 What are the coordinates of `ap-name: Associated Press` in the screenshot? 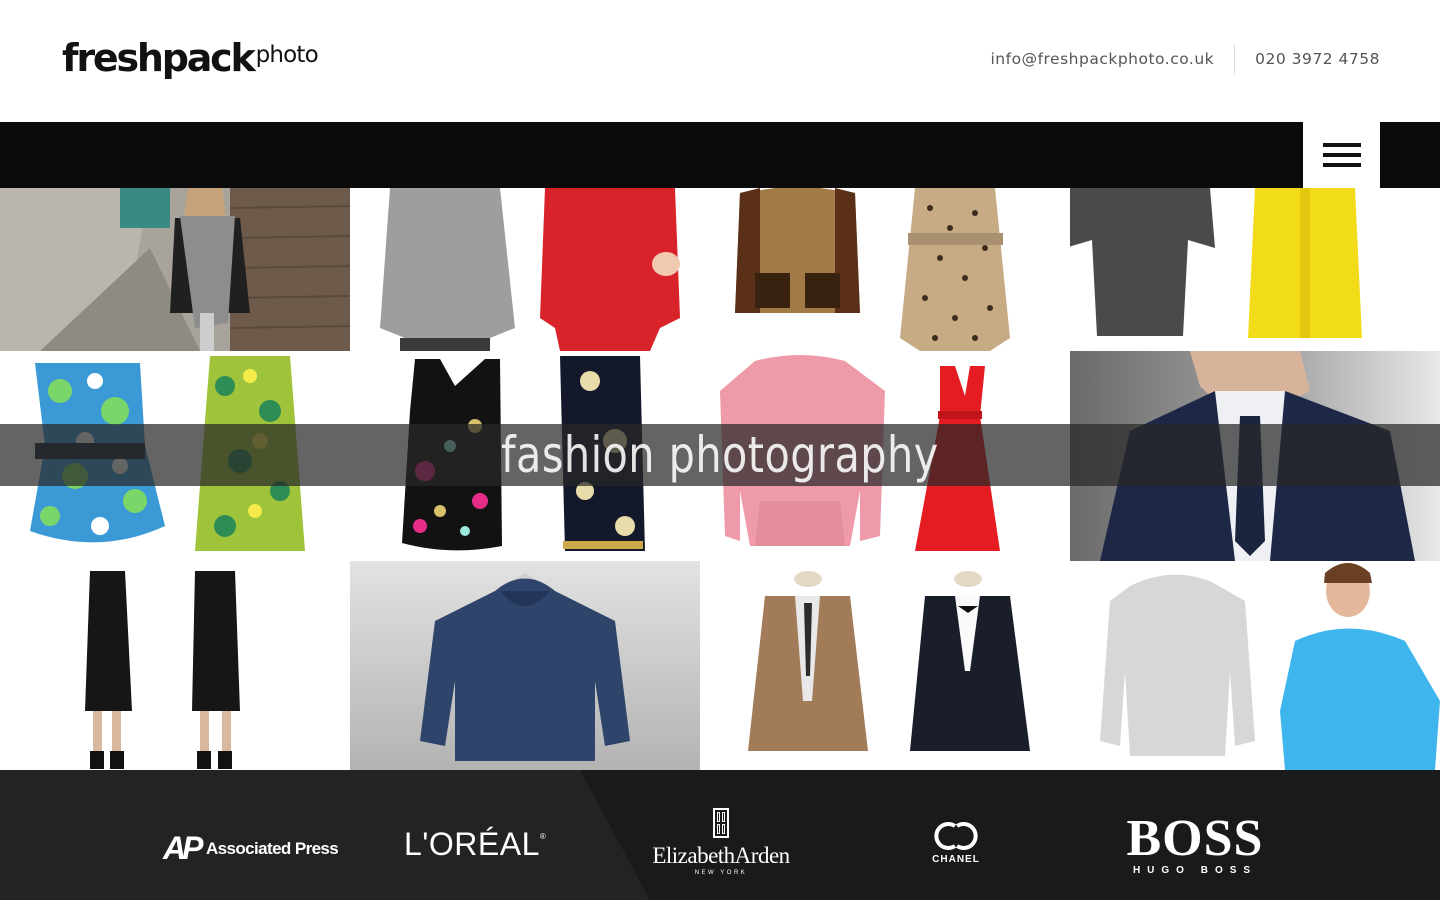 It's located at (272, 848).